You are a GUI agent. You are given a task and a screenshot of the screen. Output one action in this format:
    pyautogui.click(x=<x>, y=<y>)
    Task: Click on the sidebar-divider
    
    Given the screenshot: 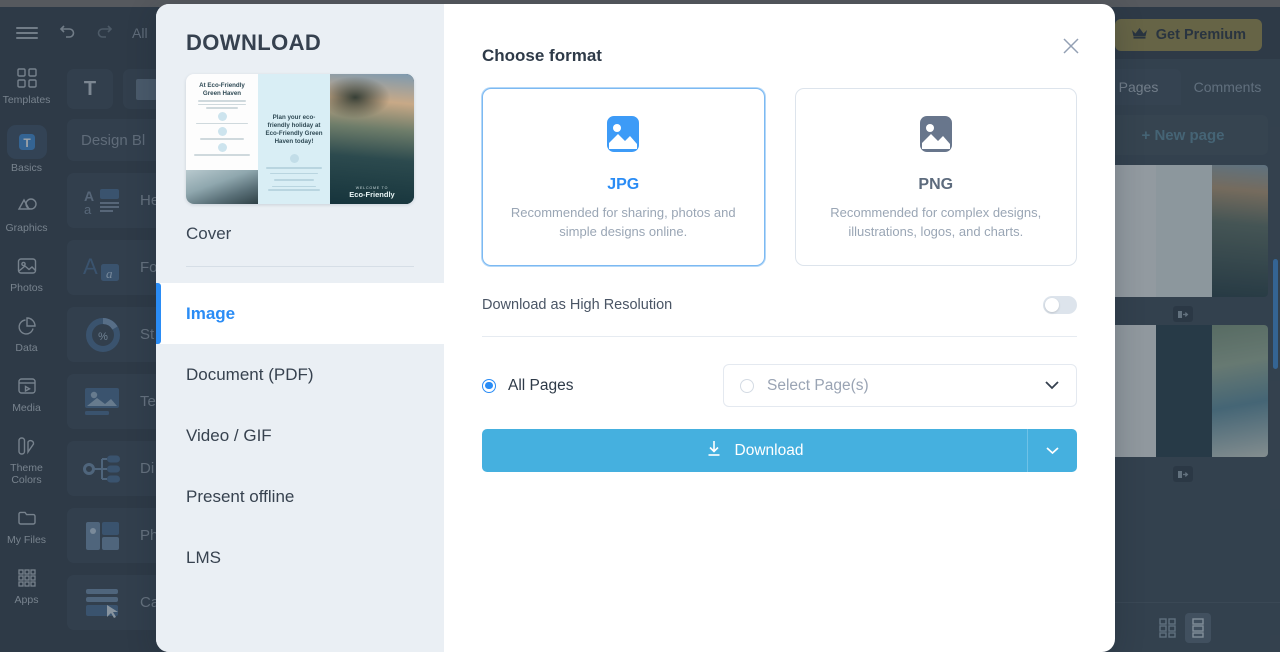 What is the action you would take?
    pyautogui.click(x=300, y=266)
    